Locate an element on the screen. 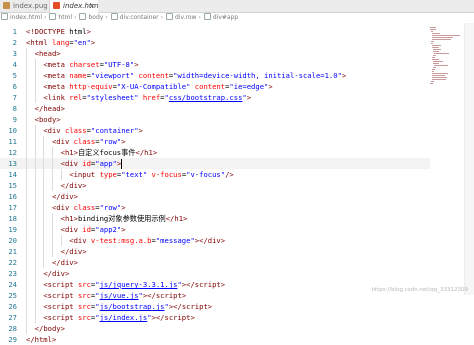  code-line: 27 <script src="js/index.js"></script> is located at coordinates (215, 317).